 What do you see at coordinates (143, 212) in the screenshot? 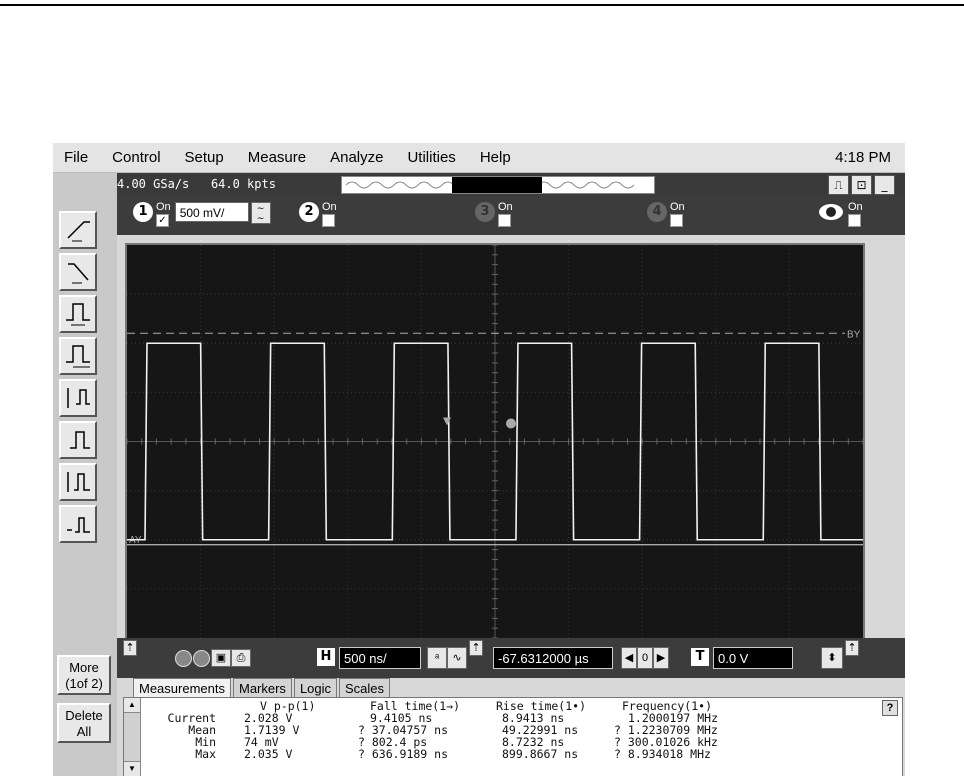
I see `channel-1-badge: 1` at bounding box center [143, 212].